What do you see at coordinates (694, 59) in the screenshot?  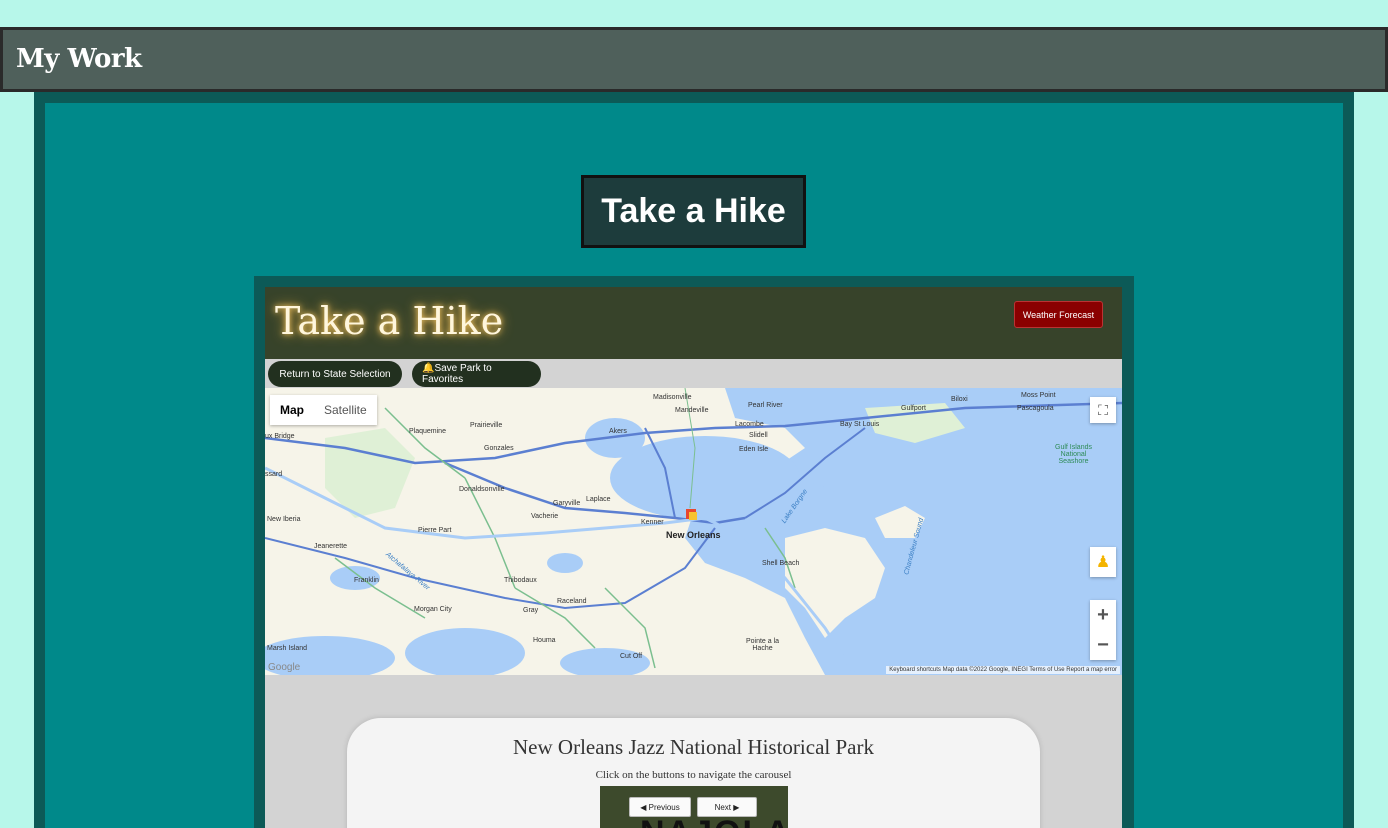 I see `top-bar: My Work` at bounding box center [694, 59].